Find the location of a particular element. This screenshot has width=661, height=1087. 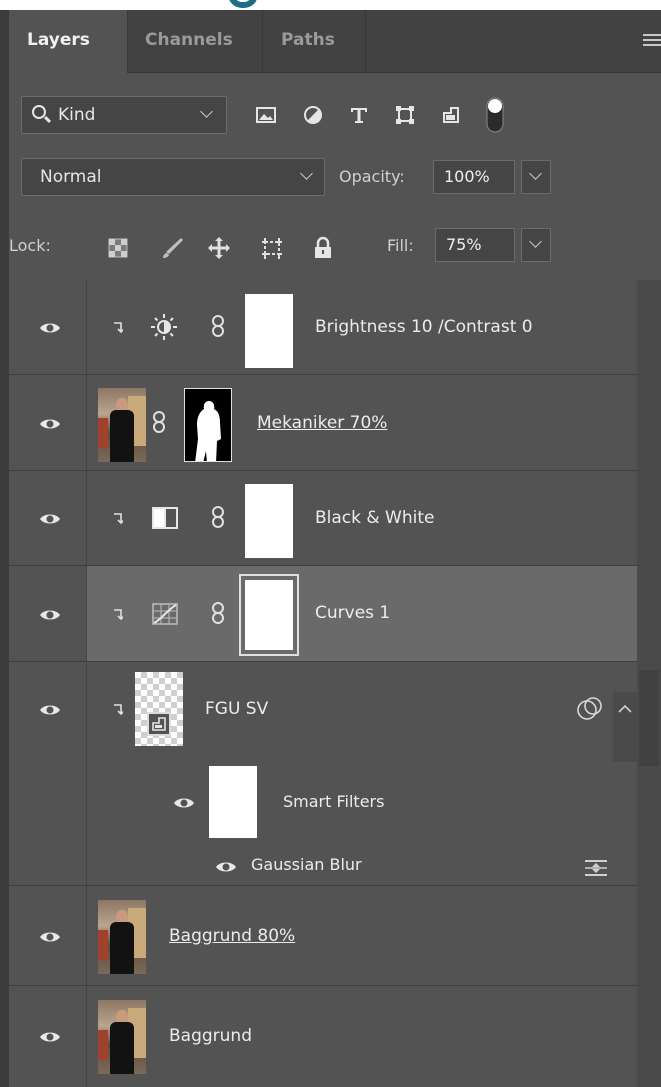

layer-mask-thumbnail-selected is located at coordinates (269, 615).